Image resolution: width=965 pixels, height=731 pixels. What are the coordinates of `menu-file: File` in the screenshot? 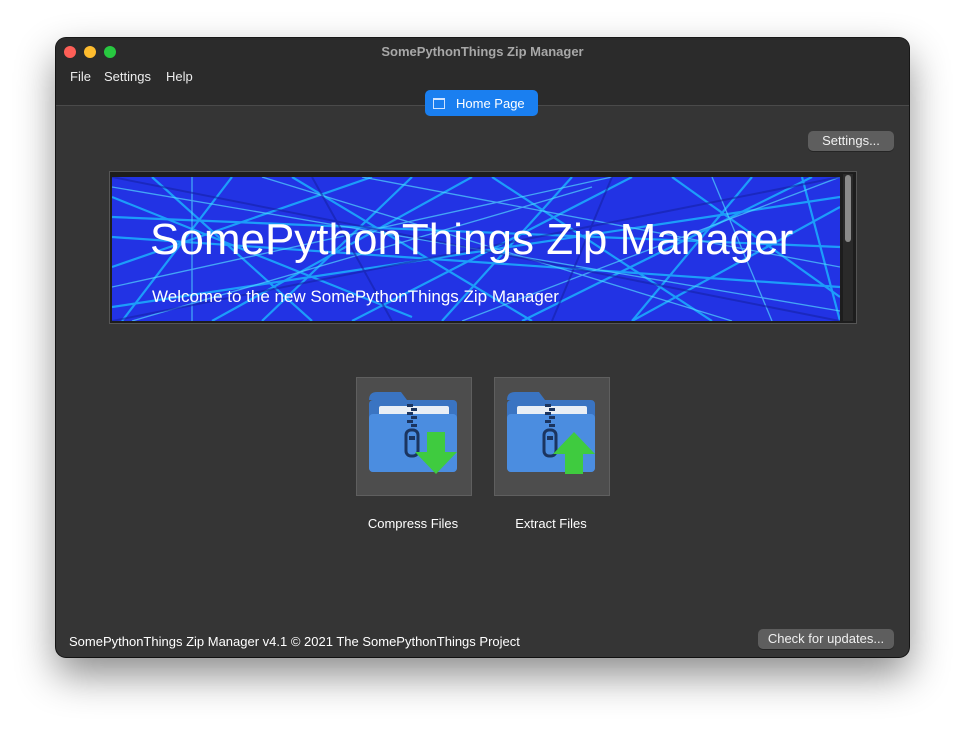 It's located at (80, 76).